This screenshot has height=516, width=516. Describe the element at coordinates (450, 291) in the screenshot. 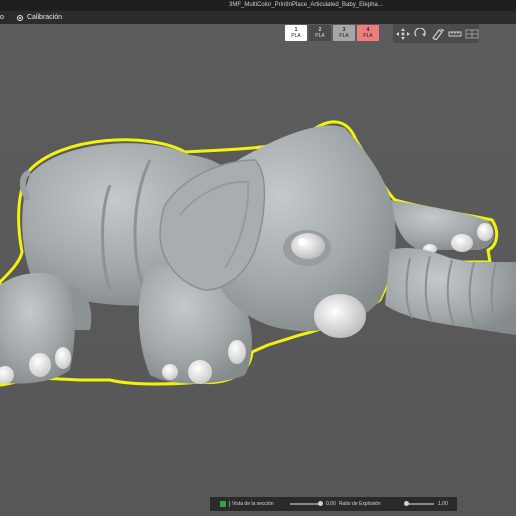

I see `trunk-base` at that location.